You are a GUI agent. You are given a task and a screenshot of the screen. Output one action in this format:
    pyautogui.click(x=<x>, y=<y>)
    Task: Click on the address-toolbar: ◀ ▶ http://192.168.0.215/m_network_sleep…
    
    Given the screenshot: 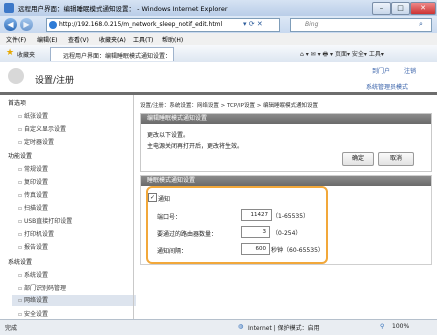 What is the action you would take?
    pyautogui.click(x=218, y=24)
    